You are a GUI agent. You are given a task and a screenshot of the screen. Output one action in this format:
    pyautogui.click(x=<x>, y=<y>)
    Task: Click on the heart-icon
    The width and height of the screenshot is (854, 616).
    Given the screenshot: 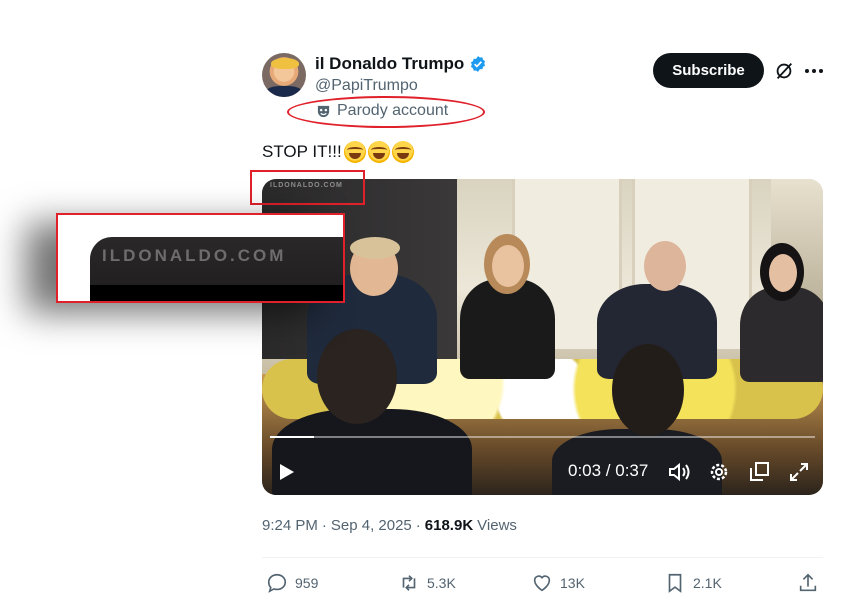 What is the action you would take?
    pyautogui.click(x=542, y=583)
    